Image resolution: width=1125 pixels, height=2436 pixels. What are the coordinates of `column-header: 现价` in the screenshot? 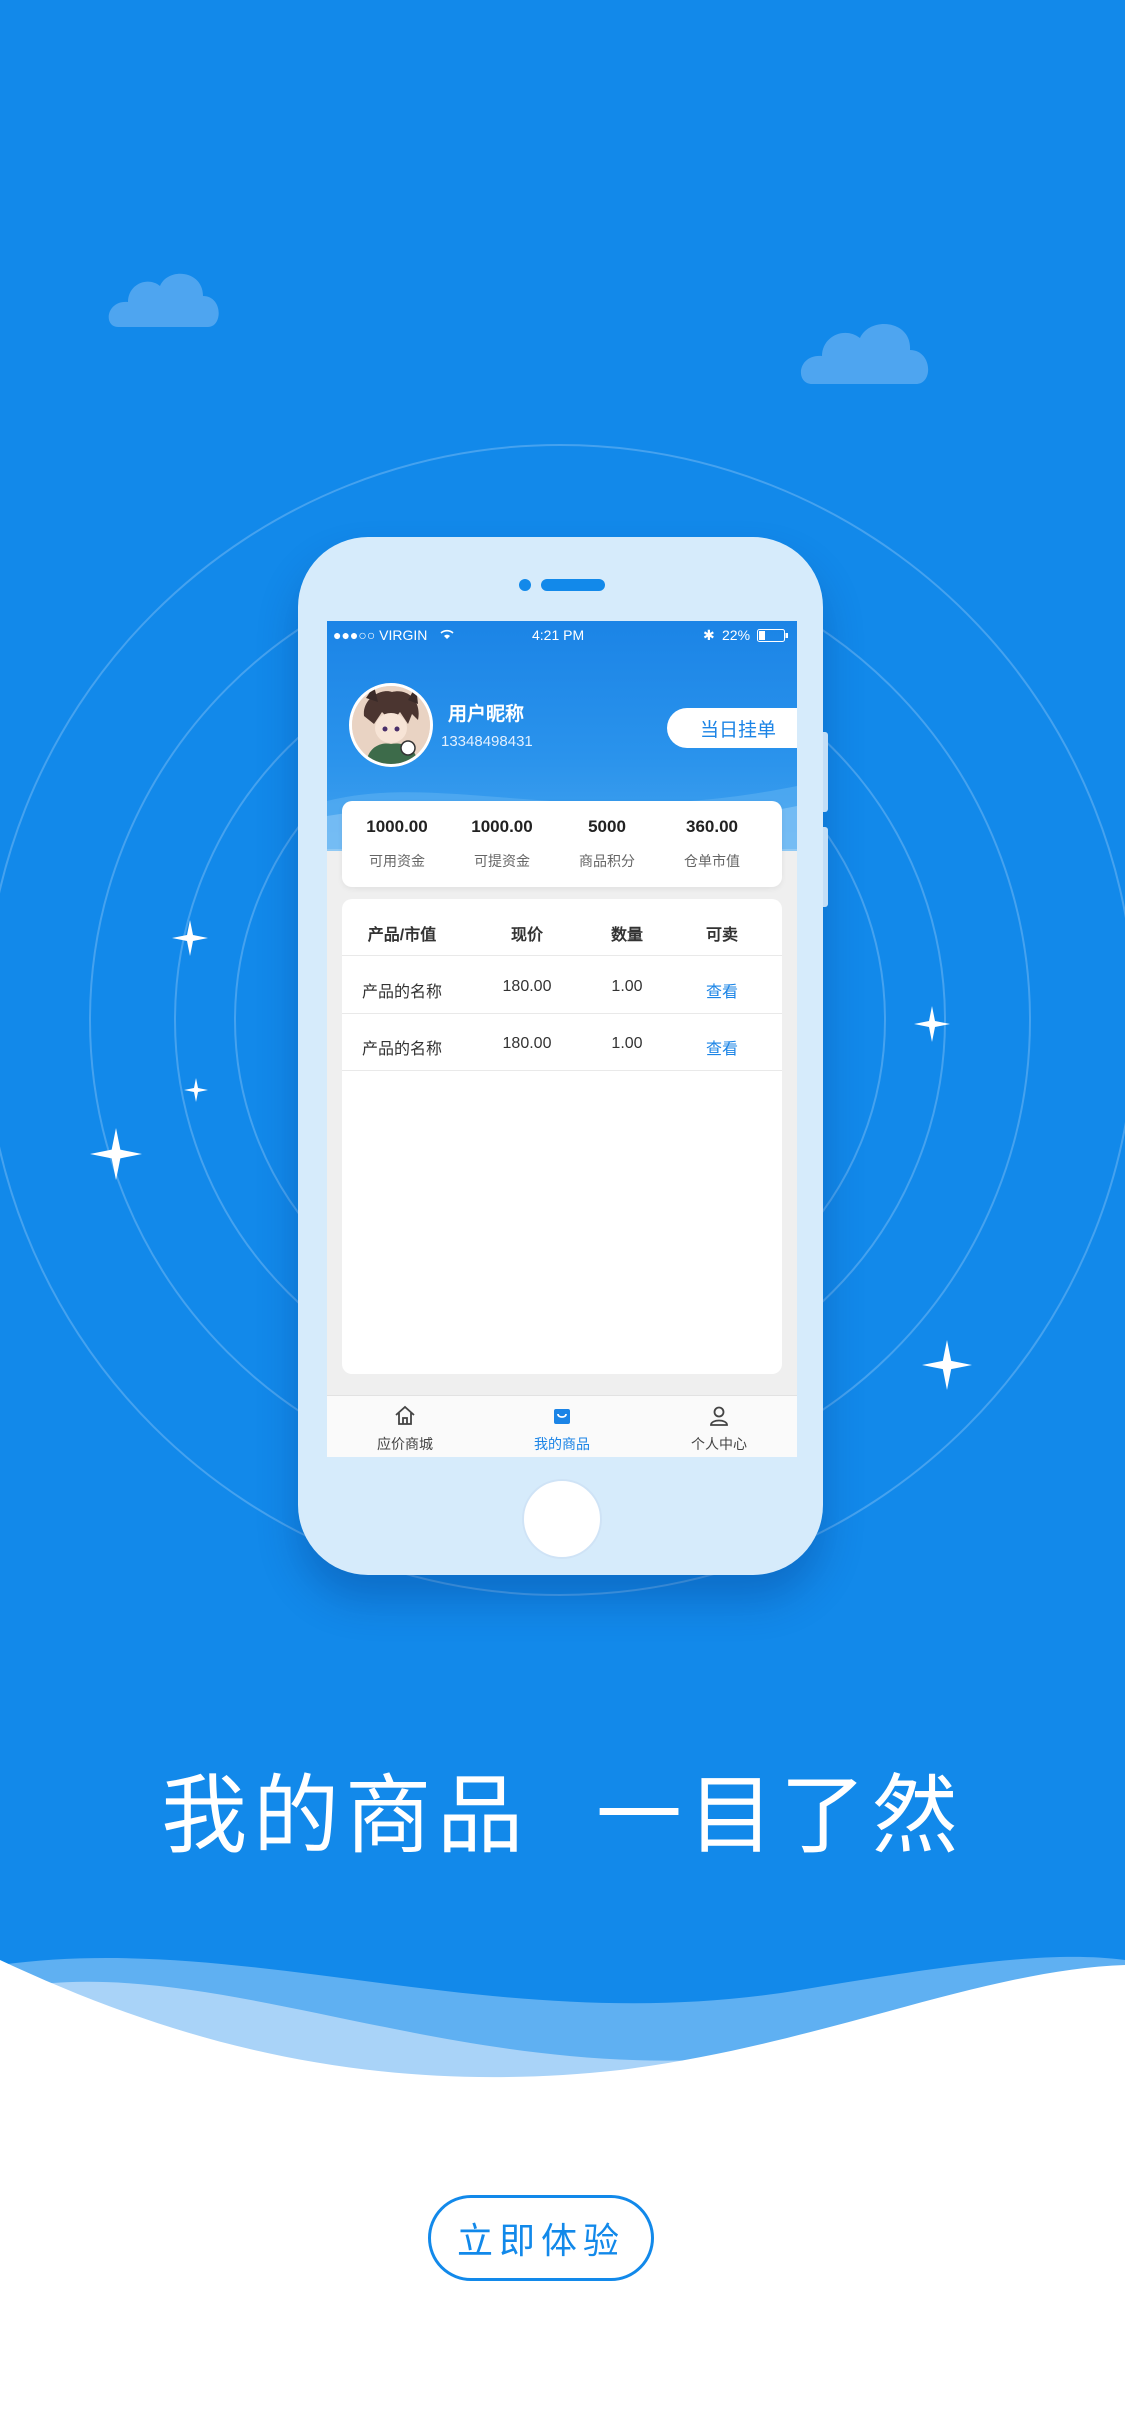 It's located at (526, 935).